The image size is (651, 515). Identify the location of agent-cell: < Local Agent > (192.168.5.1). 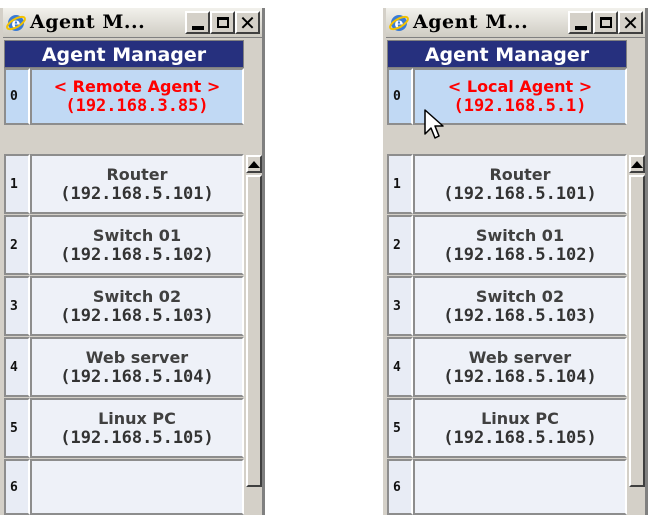
(520, 96).